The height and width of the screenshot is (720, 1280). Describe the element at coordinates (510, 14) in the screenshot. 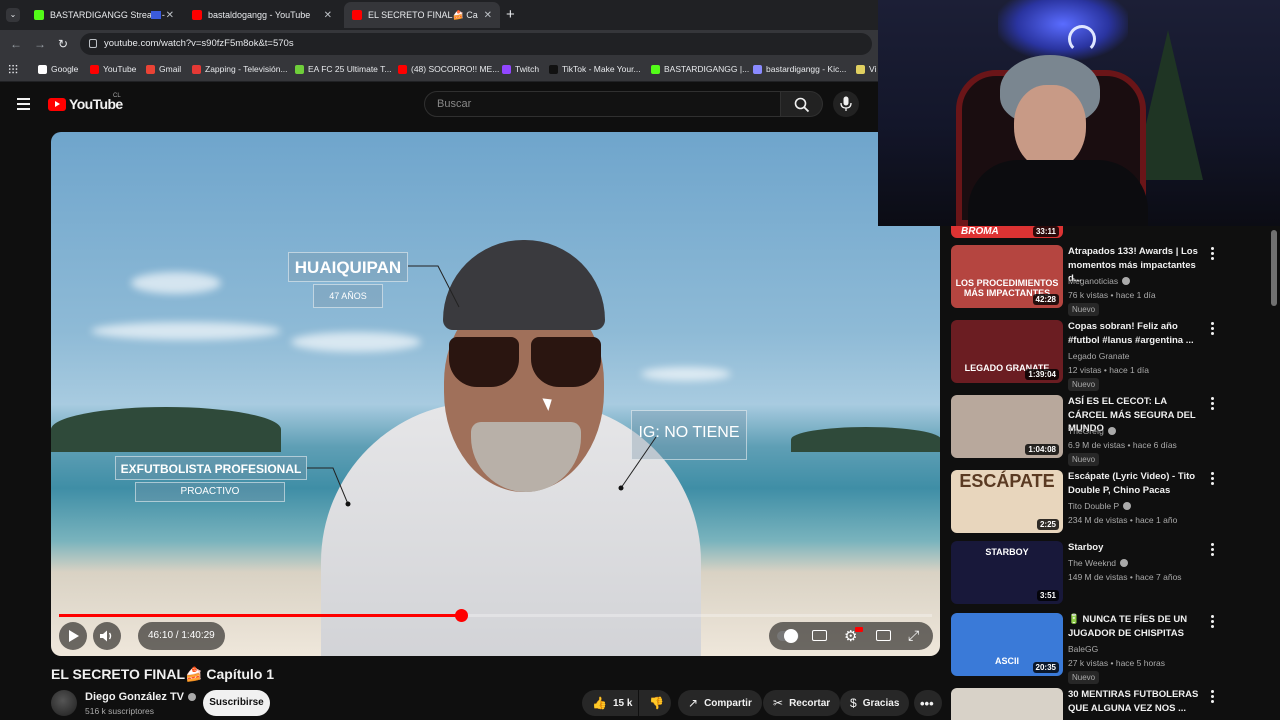

I see `new-tab-icon: +` at that location.